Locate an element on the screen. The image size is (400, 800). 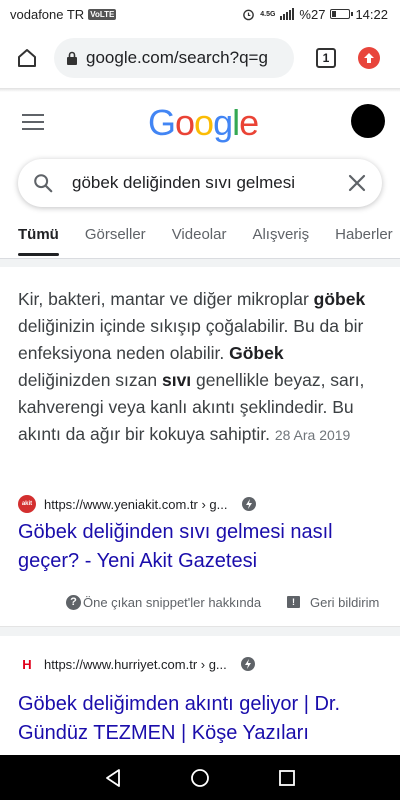
url-text: google.com/search?q=g is located at coordinates (177, 57).